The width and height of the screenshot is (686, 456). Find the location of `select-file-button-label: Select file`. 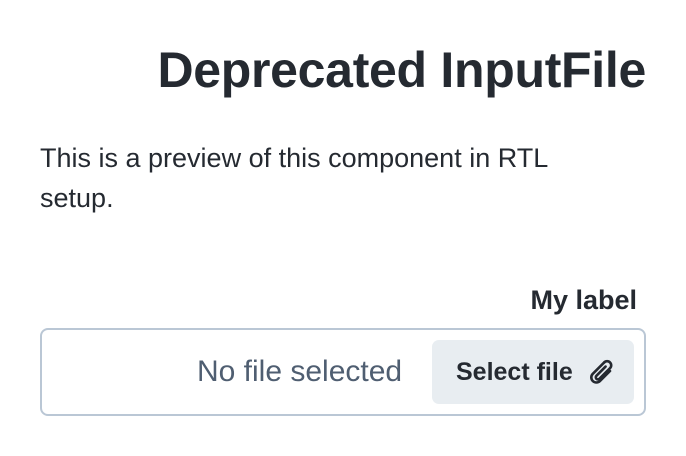

select-file-button-label: Select file is located at coordinates (514, 372).